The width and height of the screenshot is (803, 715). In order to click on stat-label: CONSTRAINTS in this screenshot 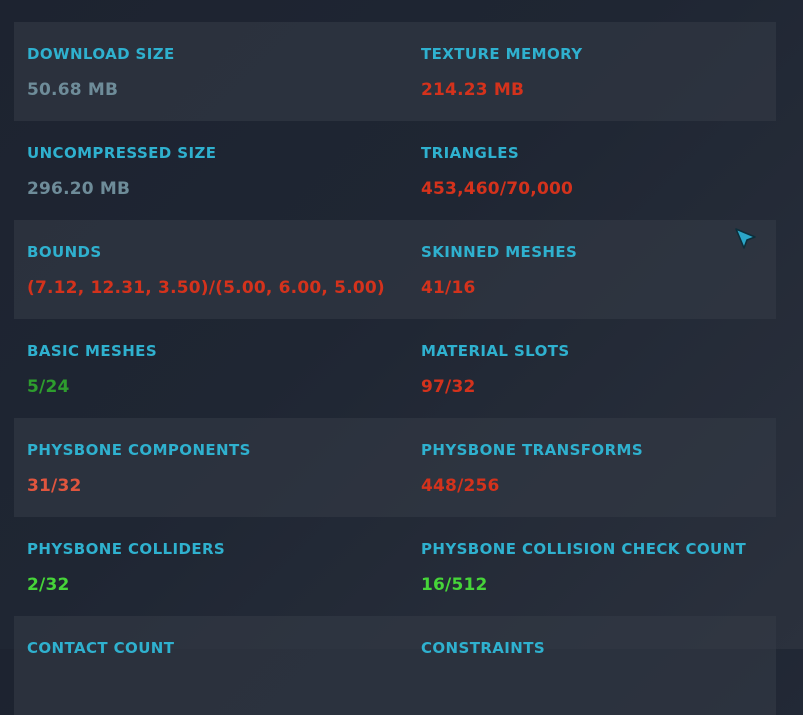, I will do `click(483, 648)`.